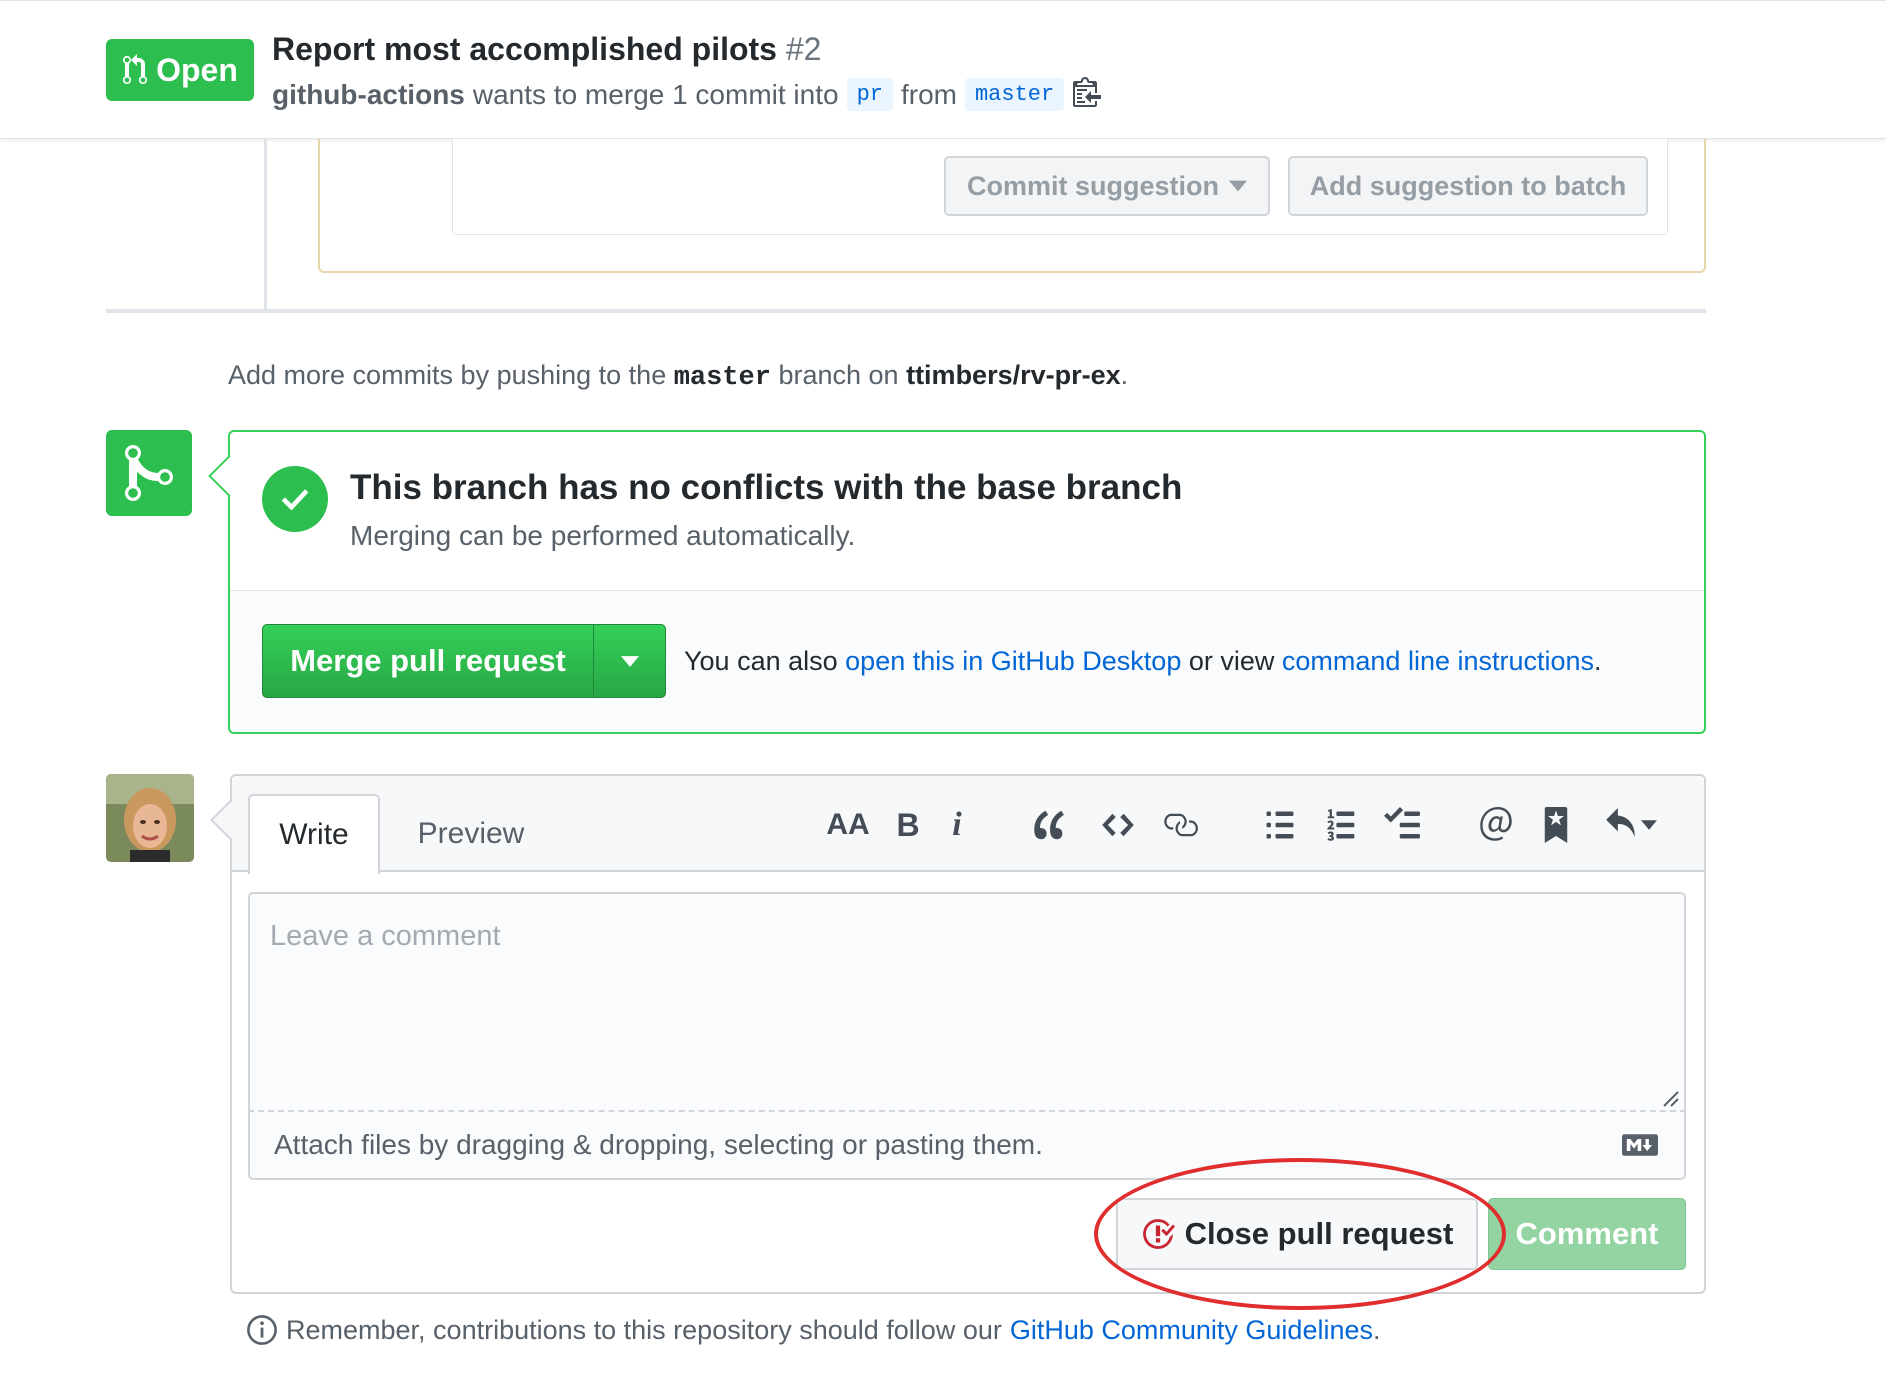 The width and height of the screenshot is (1886, 1398). What do you see at coordinates (906, 311) in the screenshot?
I see `timeline-divider` at bounding box center [906, 311].